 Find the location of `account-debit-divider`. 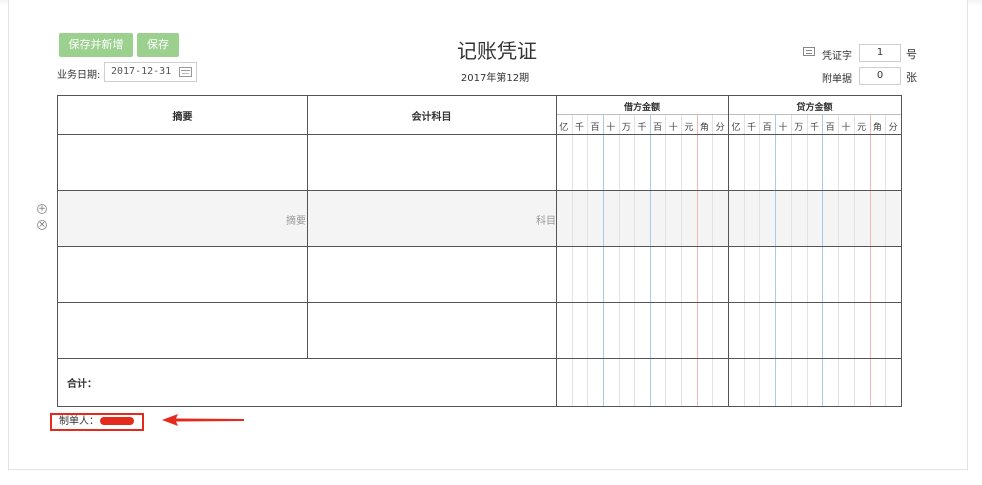

account-debit-divider is located at coordinates (556, 251).